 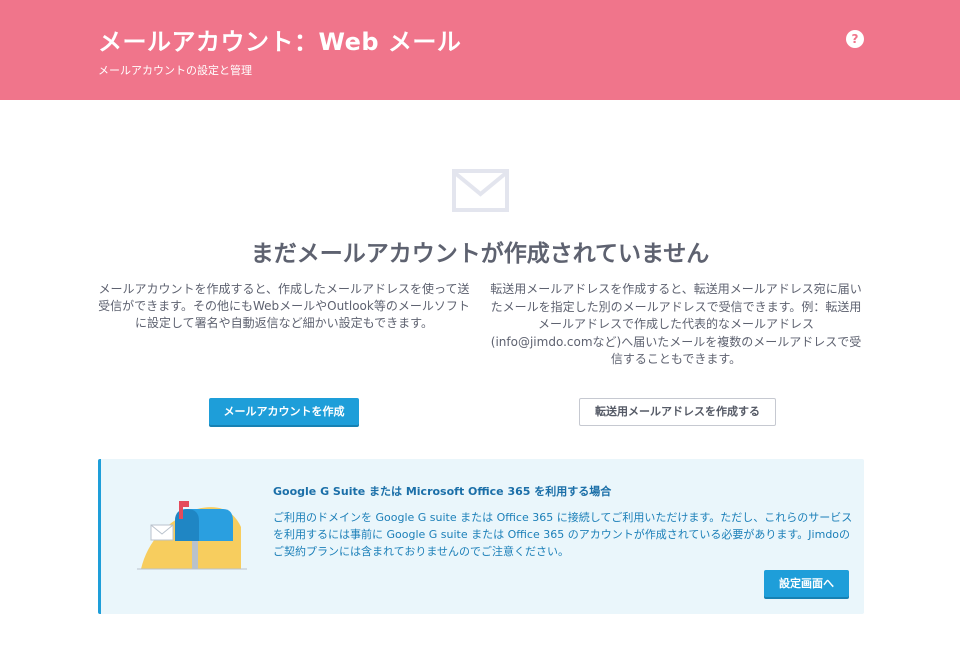 I want to click on go-to-settings-button: 設定画面へ, so click(x=806, y=583).